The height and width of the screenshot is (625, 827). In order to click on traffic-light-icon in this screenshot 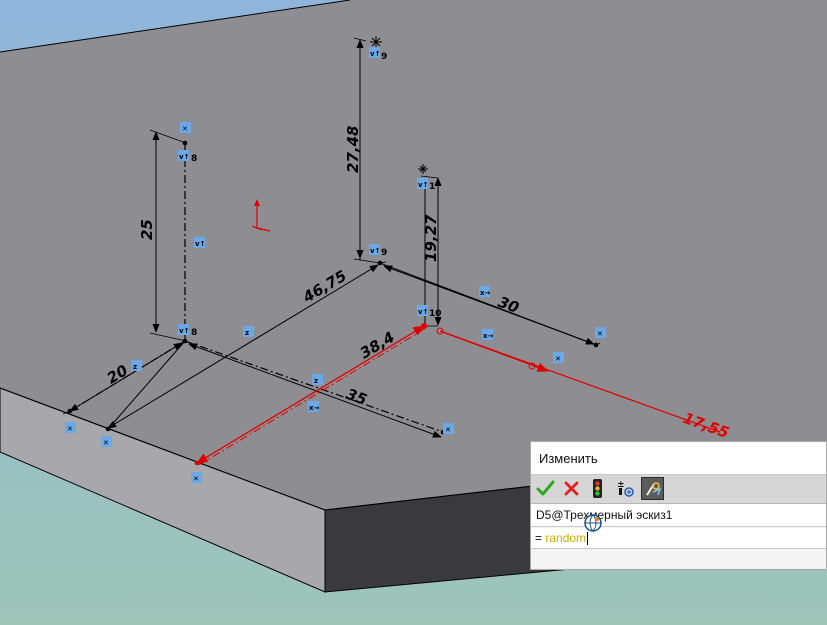, I will do `click(597, 488)`.